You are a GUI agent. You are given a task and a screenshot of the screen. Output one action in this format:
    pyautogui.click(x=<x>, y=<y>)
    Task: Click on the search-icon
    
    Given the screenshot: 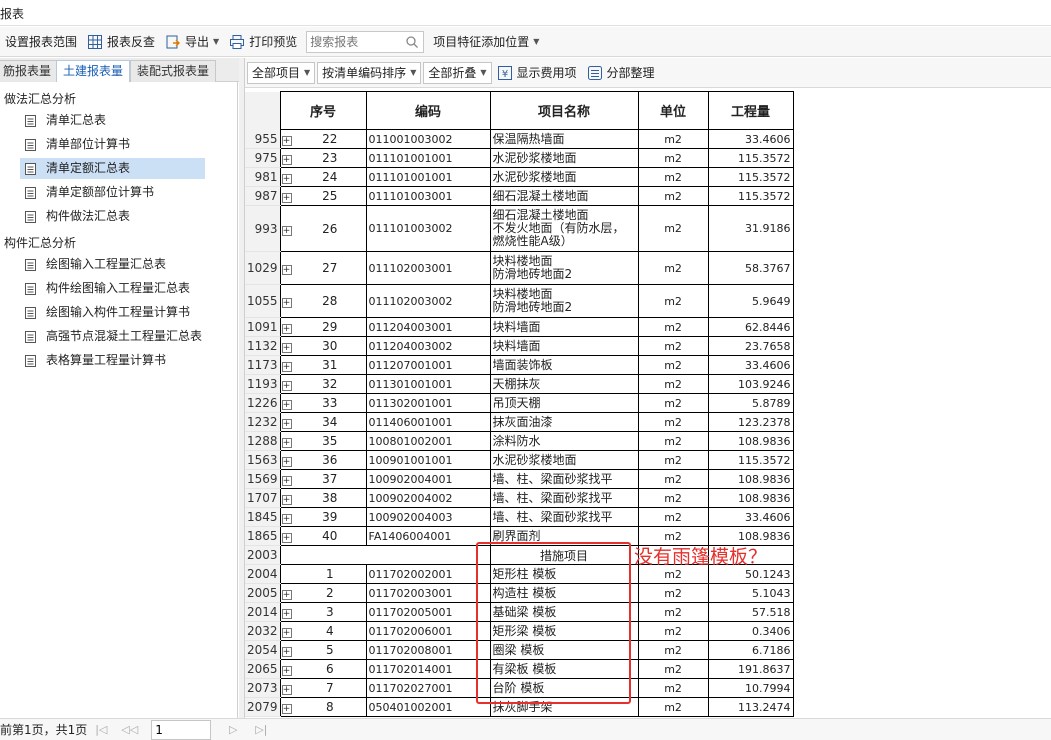 What is the action you would take?
    pyautogui.click(x=412, y=42)
    